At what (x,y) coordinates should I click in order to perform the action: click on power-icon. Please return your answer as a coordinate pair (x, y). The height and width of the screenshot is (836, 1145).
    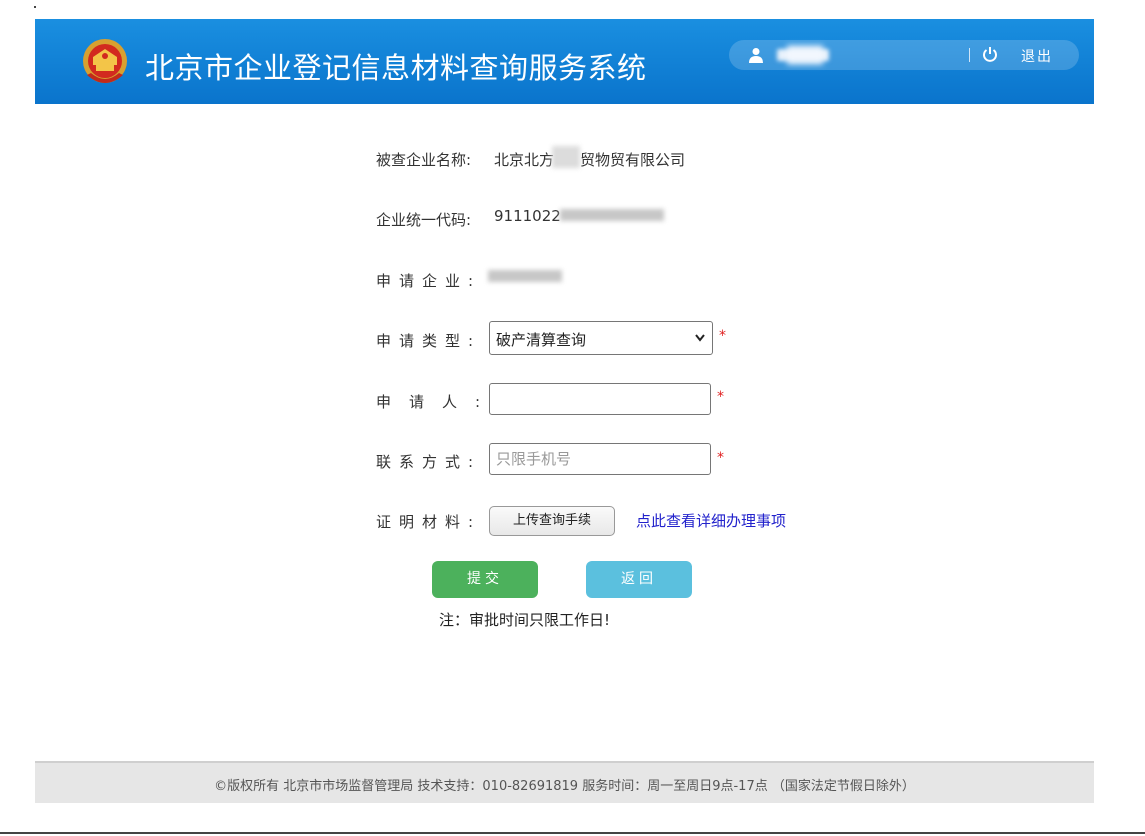
    Looking at the image, I should click on (990, 54).